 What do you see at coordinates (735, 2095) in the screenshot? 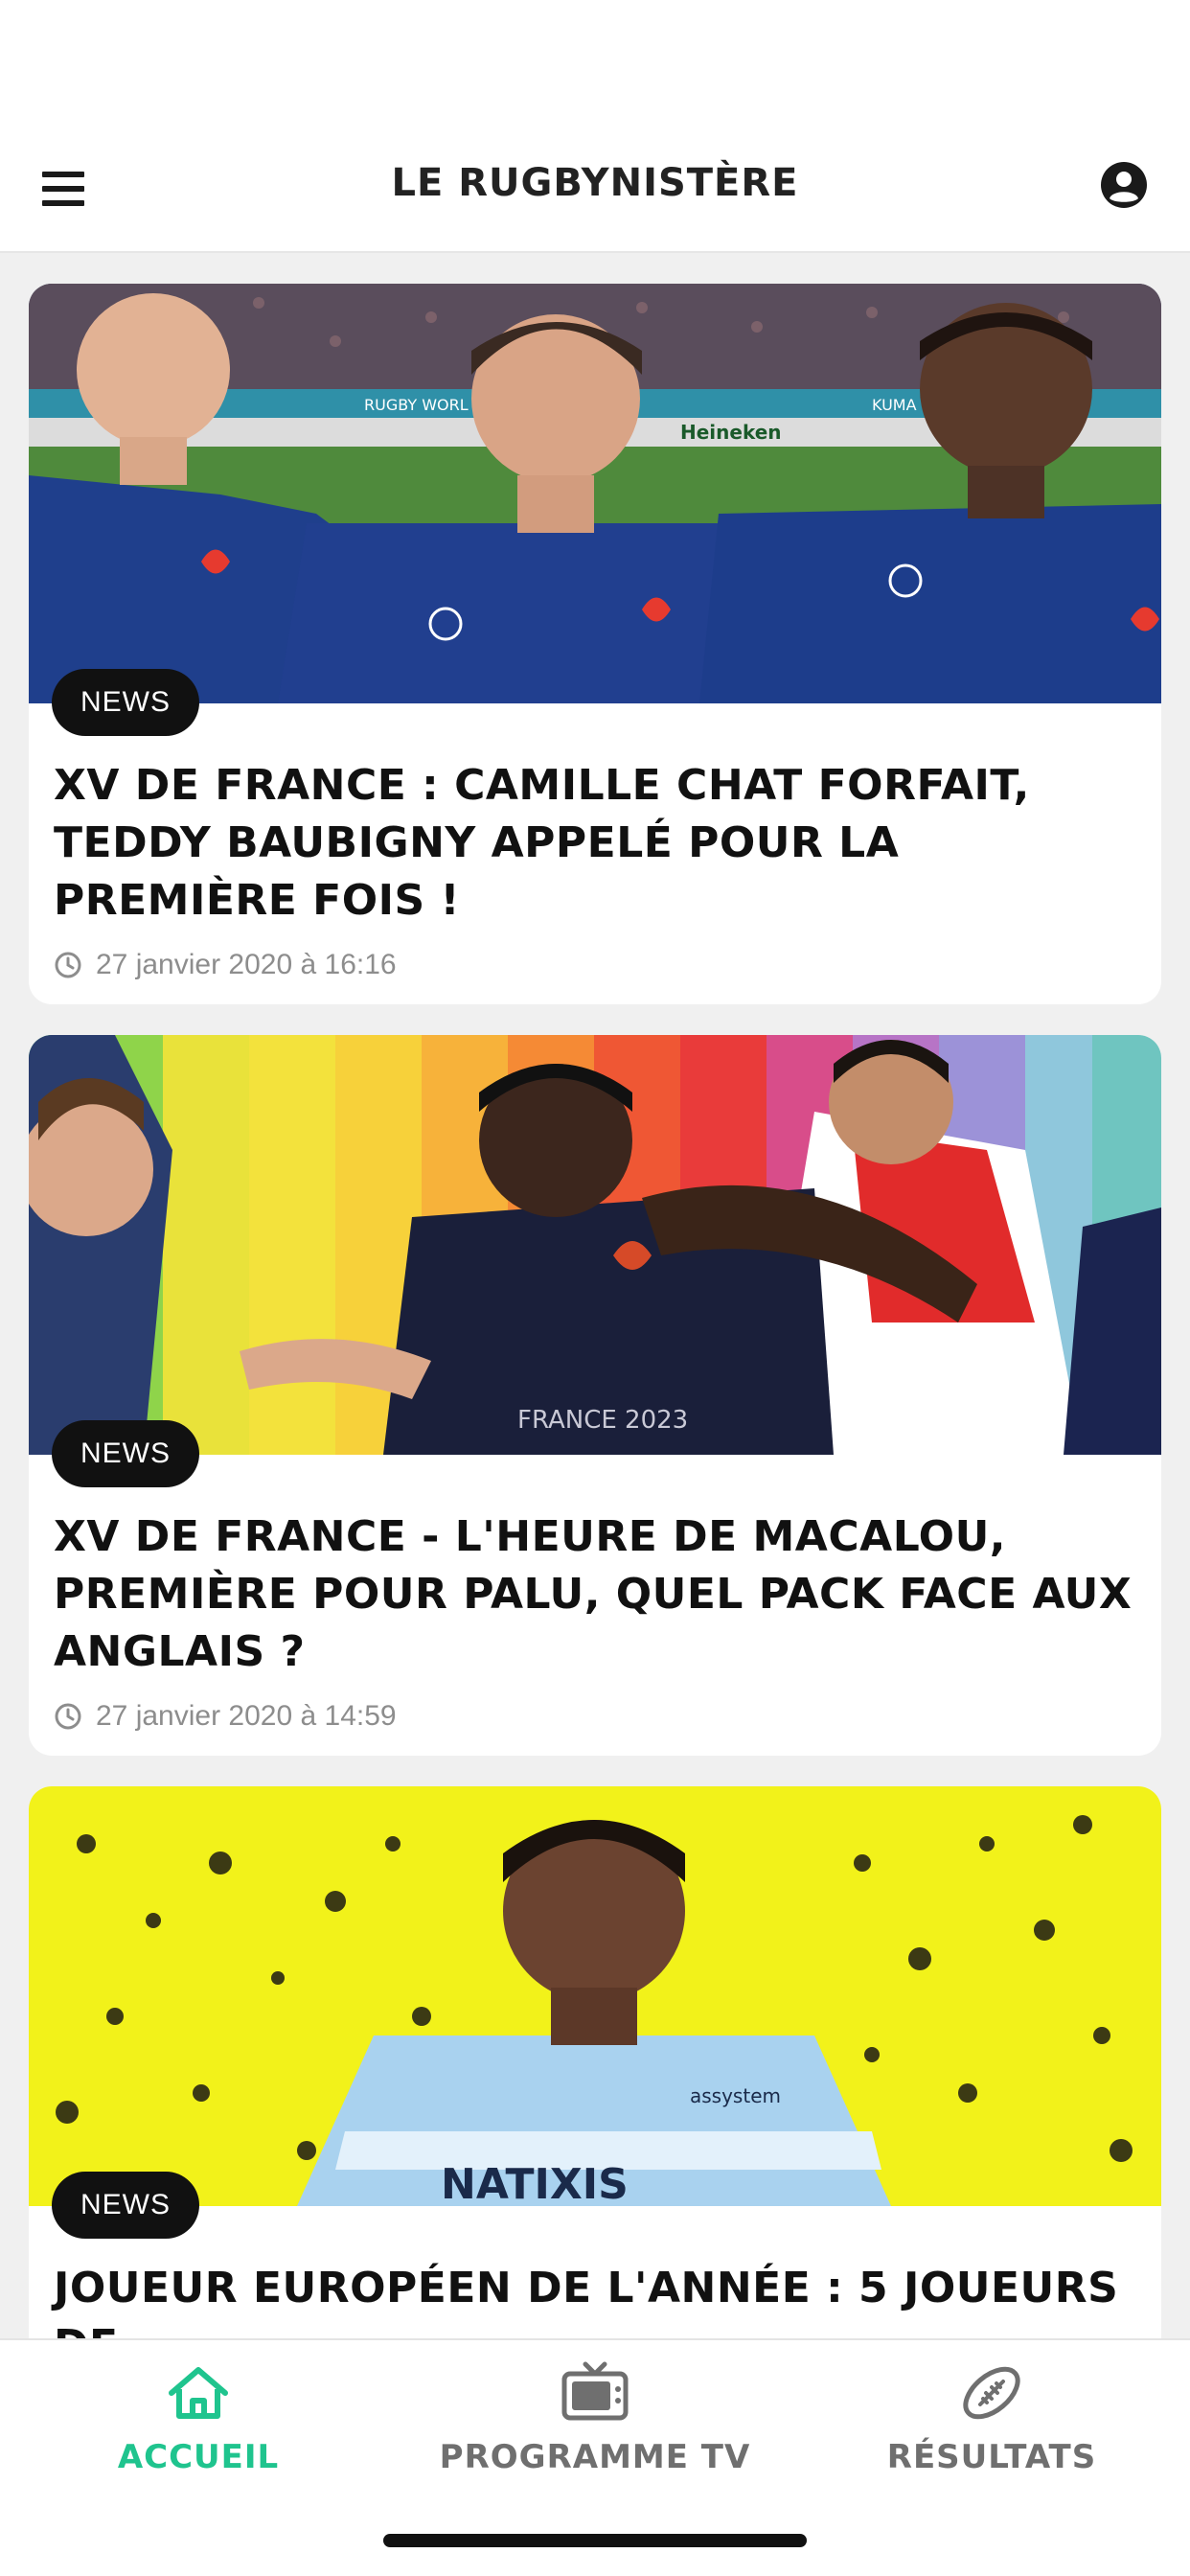
I see `jersey-sponsor-top: assystem` at bounding box center [735, 2095].